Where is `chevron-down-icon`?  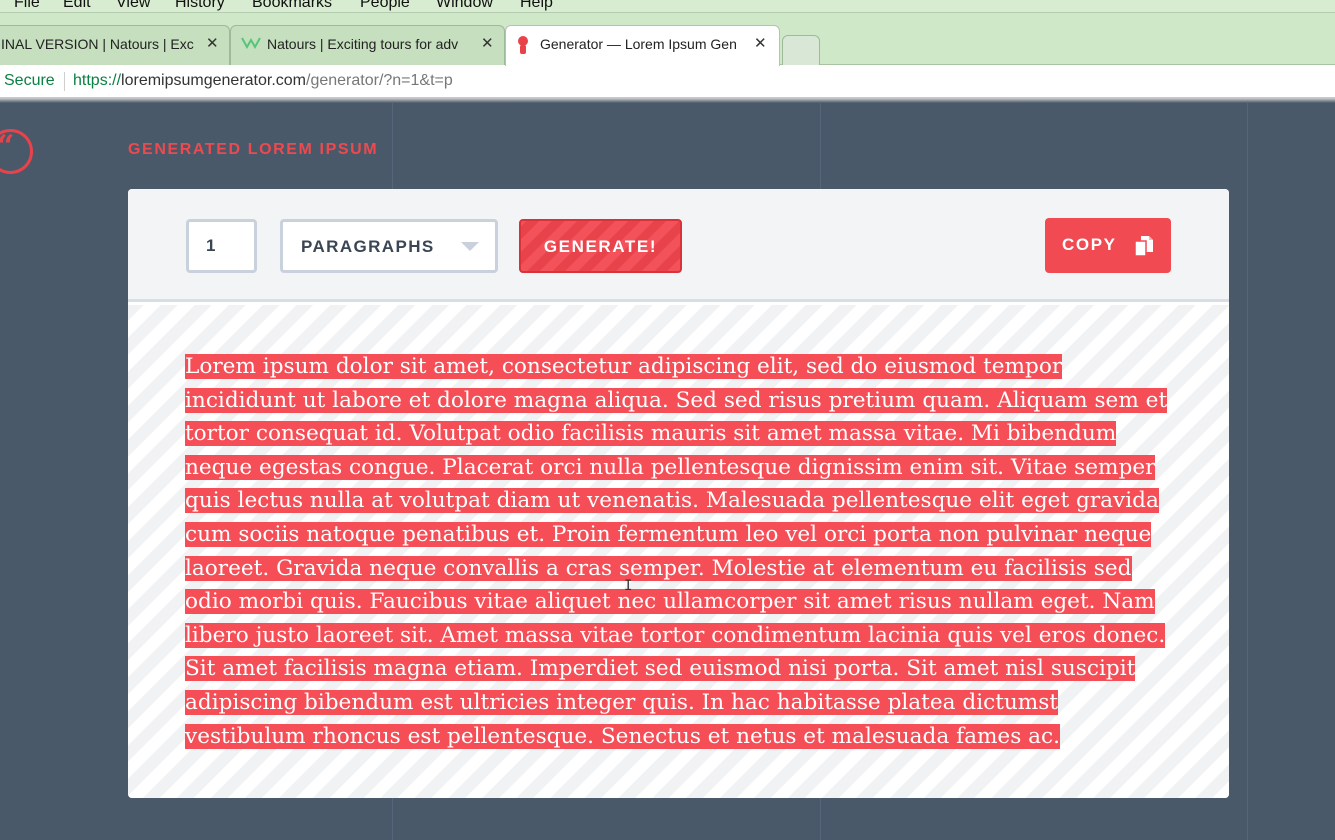 chevron-down-icon is located at coordinates (470, 246).